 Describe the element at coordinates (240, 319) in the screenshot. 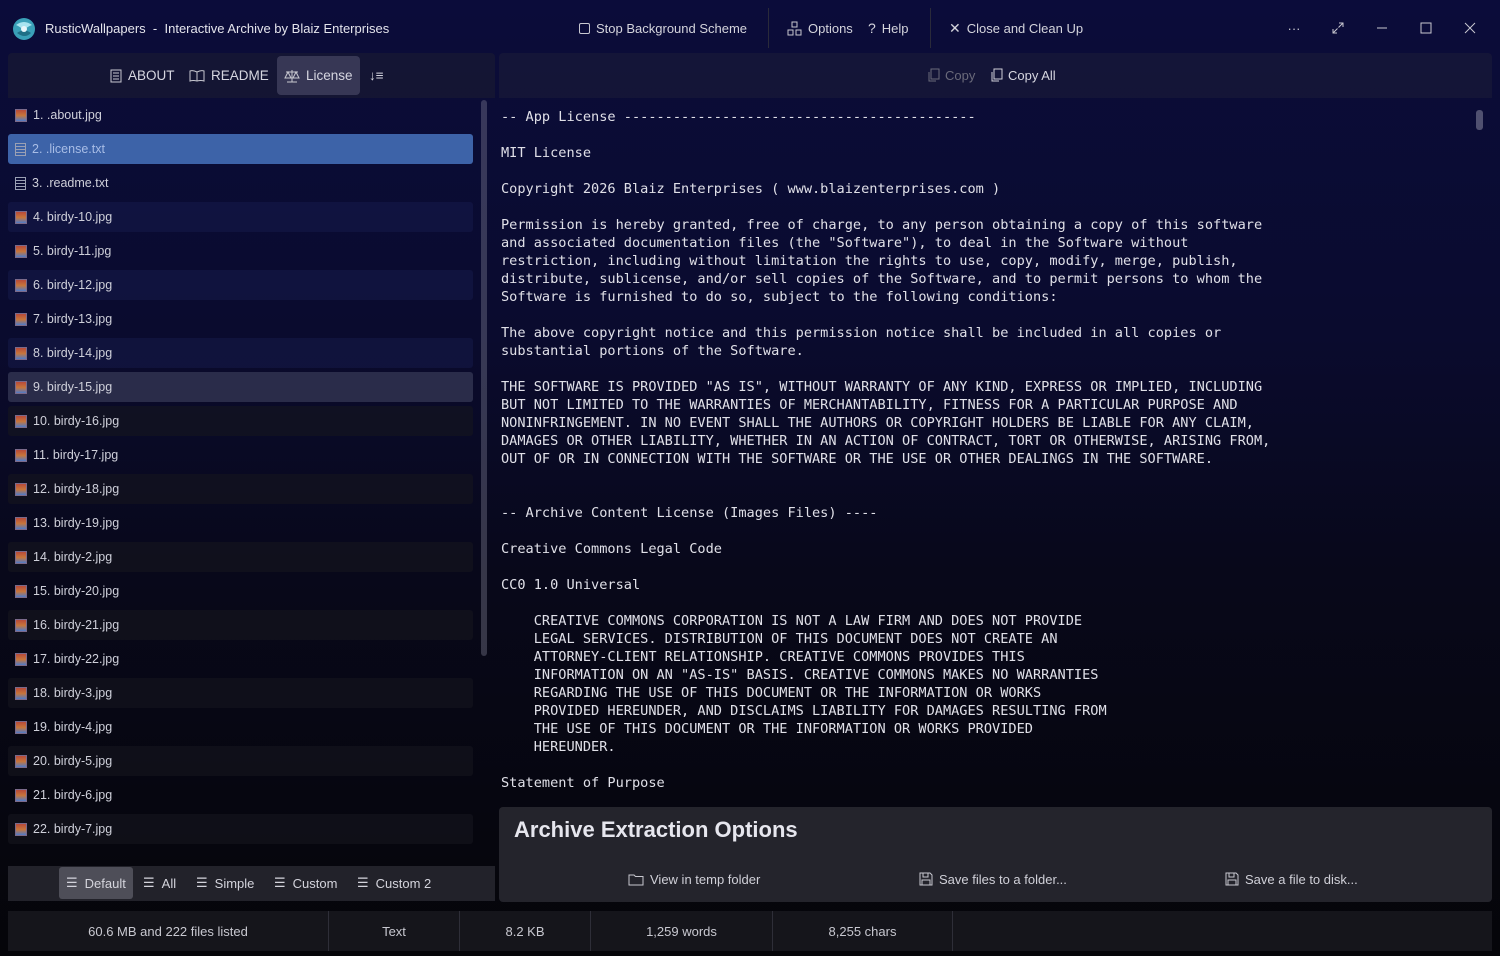

I see `file-list-item: 7. birdy-13.jpg` at that location.